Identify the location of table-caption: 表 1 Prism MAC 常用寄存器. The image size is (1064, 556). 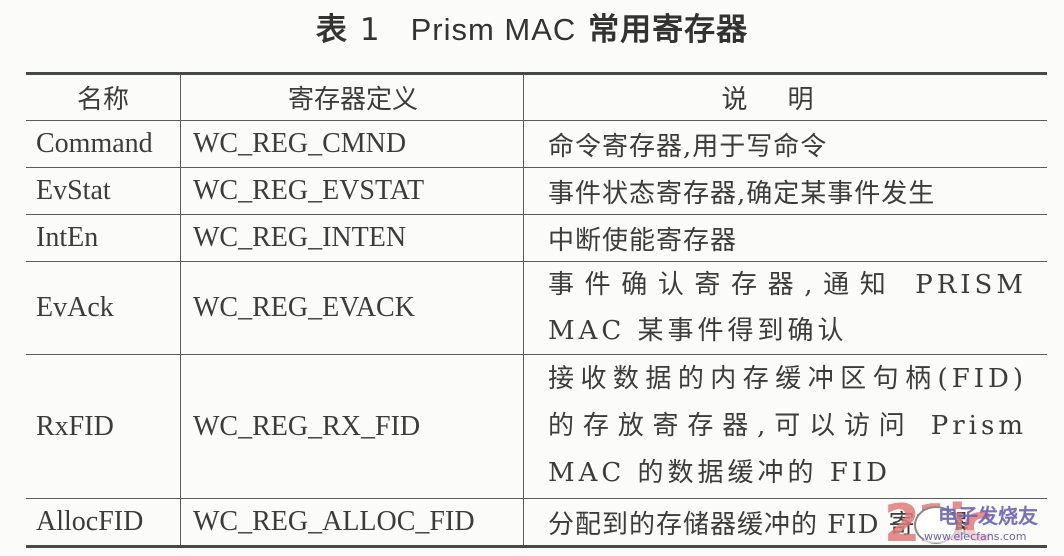
(532, 26).